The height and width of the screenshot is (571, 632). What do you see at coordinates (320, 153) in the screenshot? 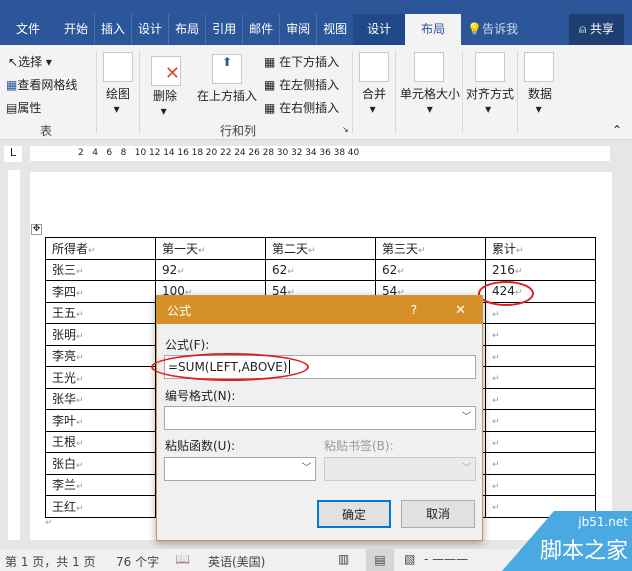
I see `horizontal-ruler: 2 4 6 8 10 12 14 16 18 20 22 24 26 28 30 32 34 36 38 40` at bounding box center [320, 153].